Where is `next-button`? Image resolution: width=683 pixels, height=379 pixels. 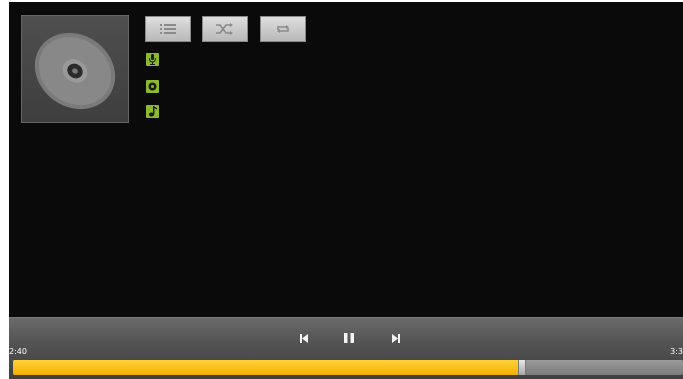
next-button is located at coordinates (396, 338).